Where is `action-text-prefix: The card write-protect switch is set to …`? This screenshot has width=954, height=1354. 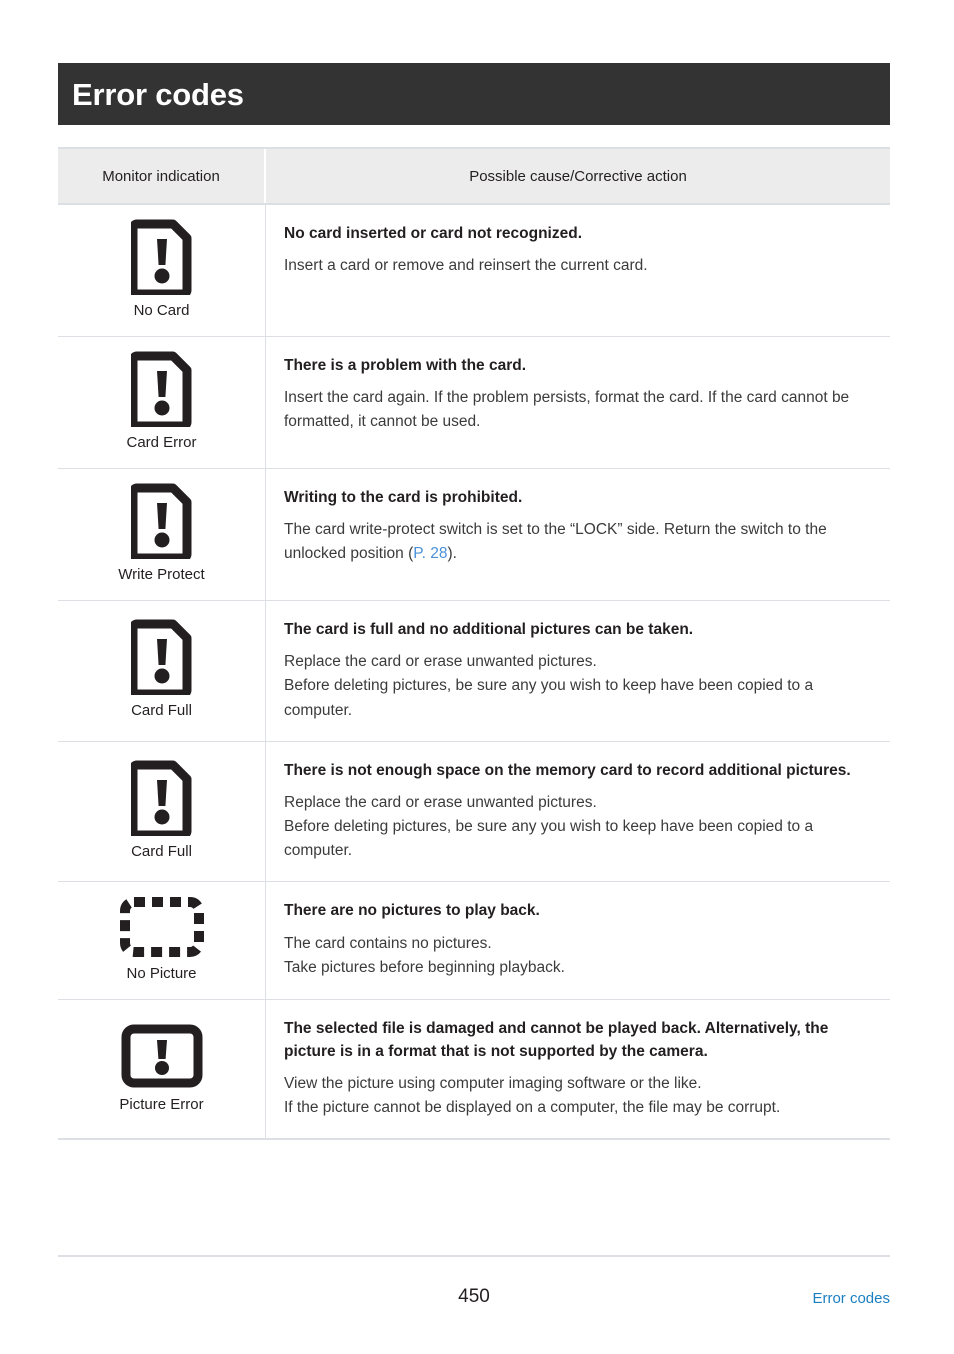 action-text-prefix: The card write-protect switch is set to … is located at coordinates (555, 542).